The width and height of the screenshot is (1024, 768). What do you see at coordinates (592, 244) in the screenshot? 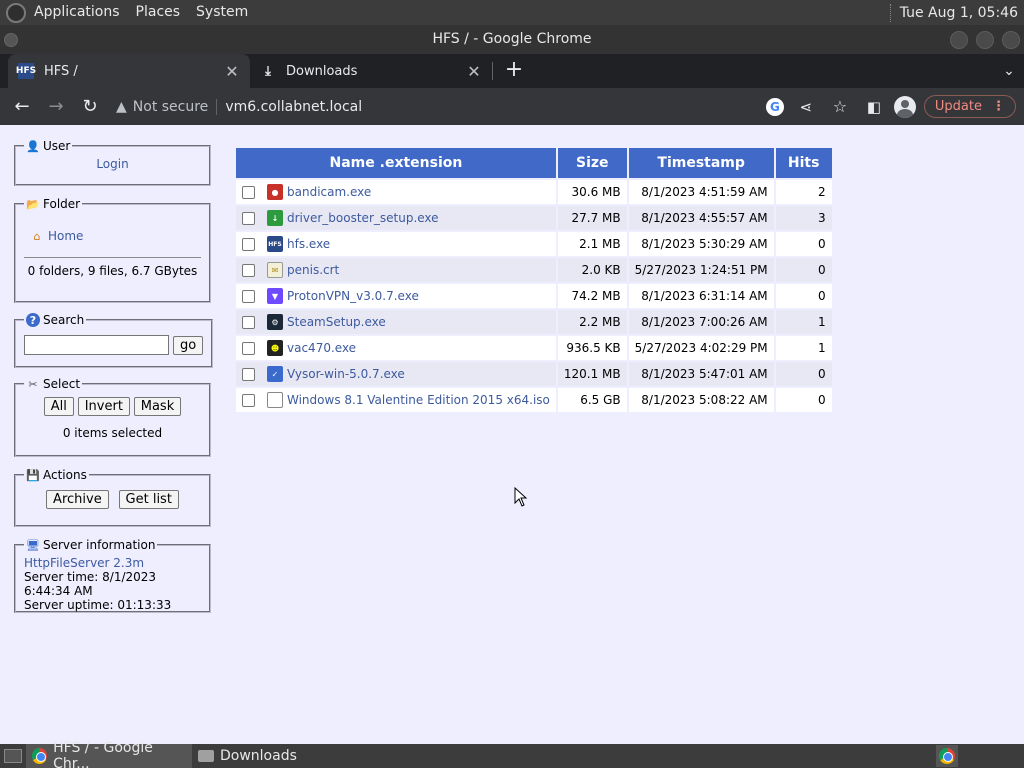
I see `file-size: 2.1 MB` at bounding box center [592, 244].